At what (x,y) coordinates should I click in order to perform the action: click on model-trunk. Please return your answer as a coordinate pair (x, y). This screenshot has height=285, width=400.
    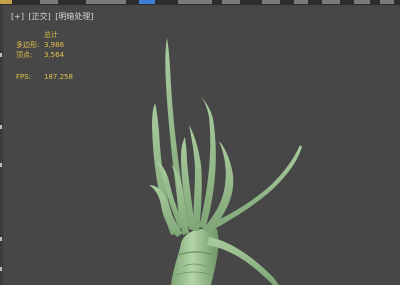
    Looking at the image, I should click on (195, 256).